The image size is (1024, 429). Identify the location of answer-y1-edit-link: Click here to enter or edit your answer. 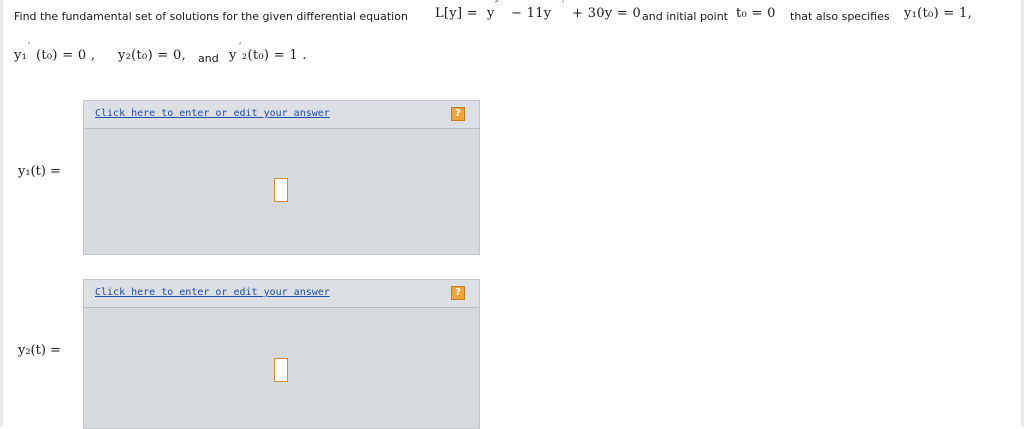
(212, 113).